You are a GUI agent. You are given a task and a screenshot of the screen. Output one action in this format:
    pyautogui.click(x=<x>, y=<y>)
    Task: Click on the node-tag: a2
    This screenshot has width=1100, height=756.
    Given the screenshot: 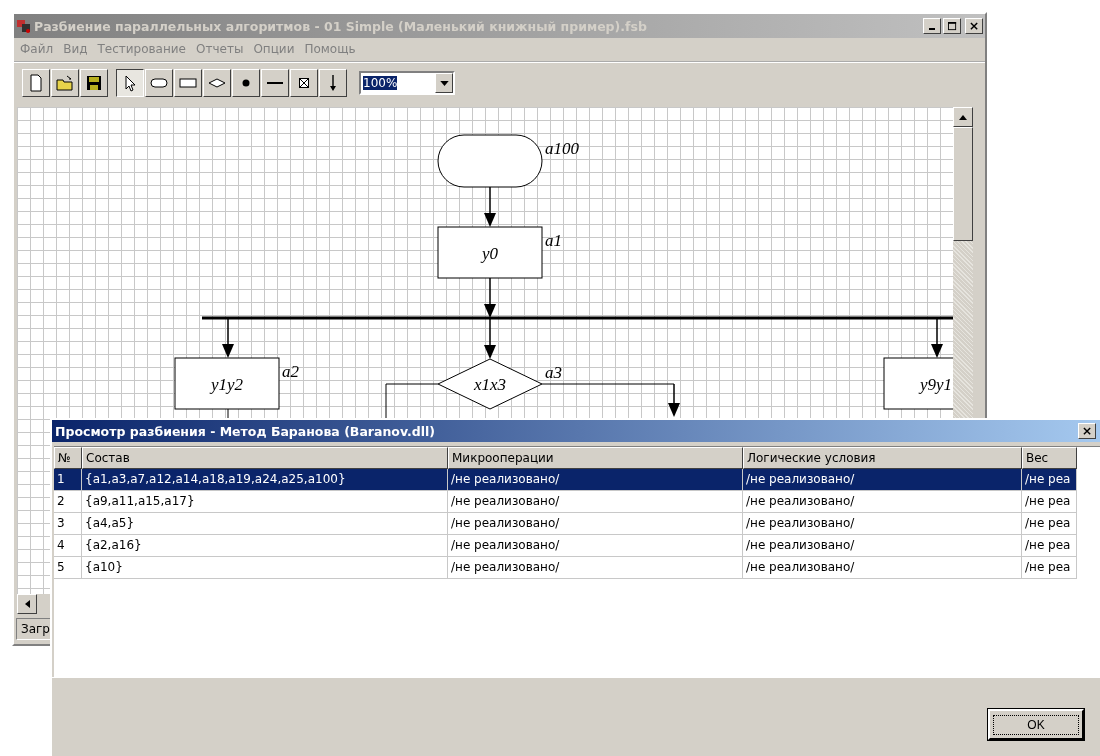 What is the action you would take?
    pyautogui.click(x=290, y=371)
    